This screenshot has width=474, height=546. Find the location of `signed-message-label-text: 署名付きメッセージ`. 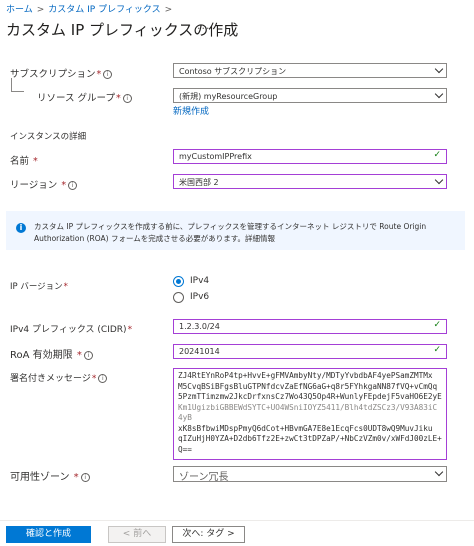

signed-message-label-text: 署名付きメッセージ is located at coordinates (50, 379).